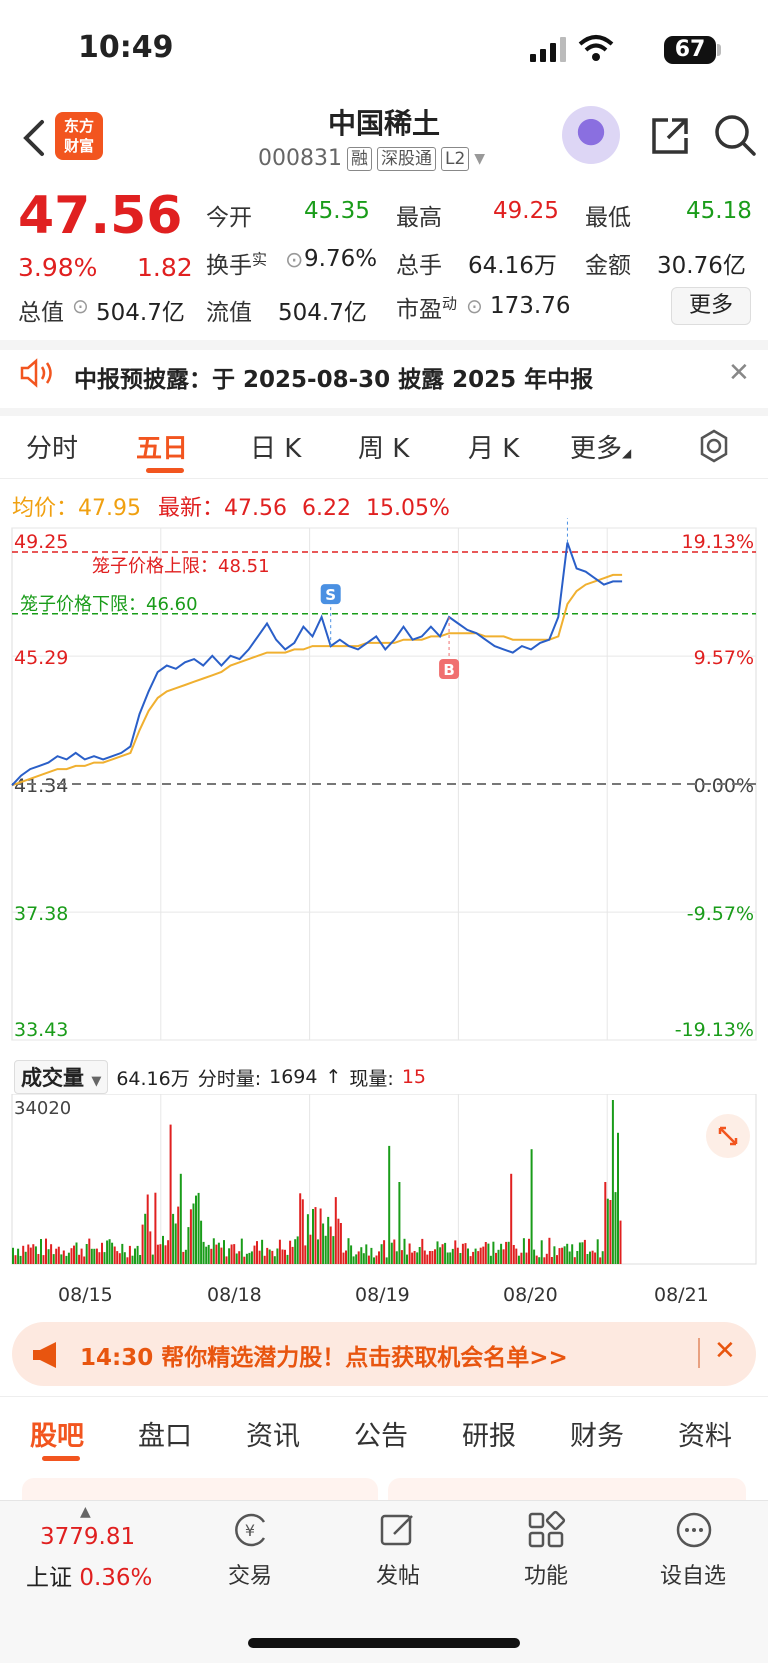  Describe the element at coordinates (87, 1537) in the screenshot. I see `index-value: 3779.81` at that location.